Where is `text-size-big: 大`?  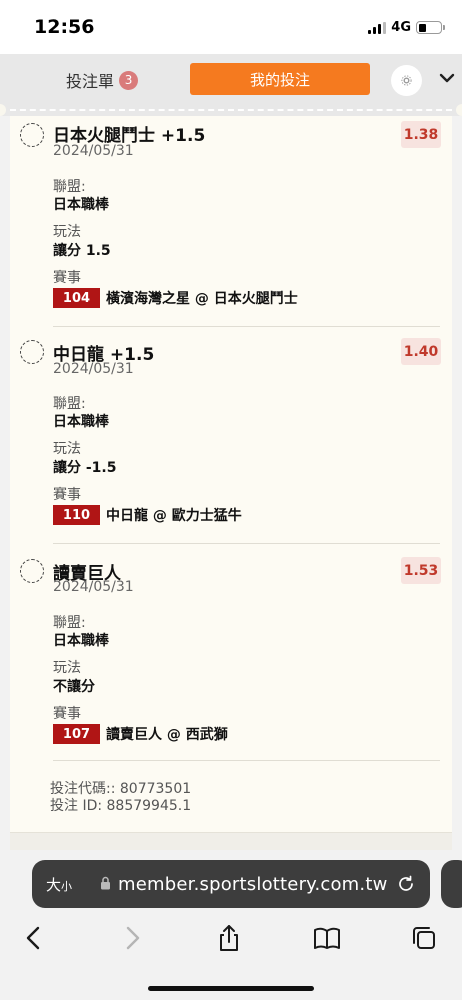 text-size-big: 大 is located at coordinates (54, 884).